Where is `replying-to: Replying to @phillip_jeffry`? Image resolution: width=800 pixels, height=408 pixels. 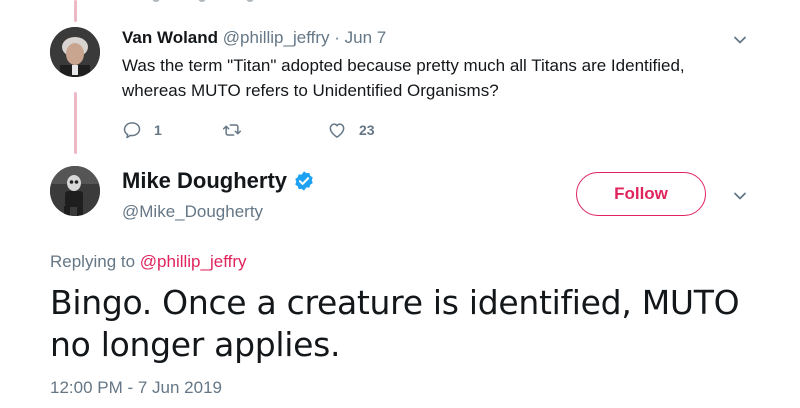
replying-to: Replying to @phillip_jeffry is located at coordinates (148, 262).